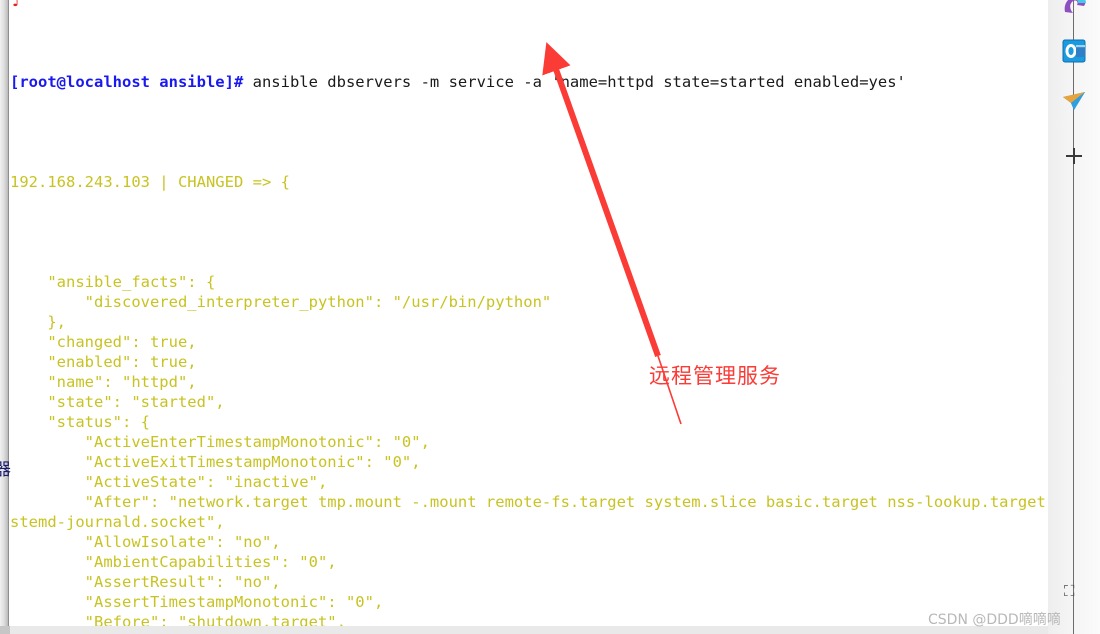 The image size is (1100, 634). I want to click on purple-swirl-icon, so click(1074, 9).